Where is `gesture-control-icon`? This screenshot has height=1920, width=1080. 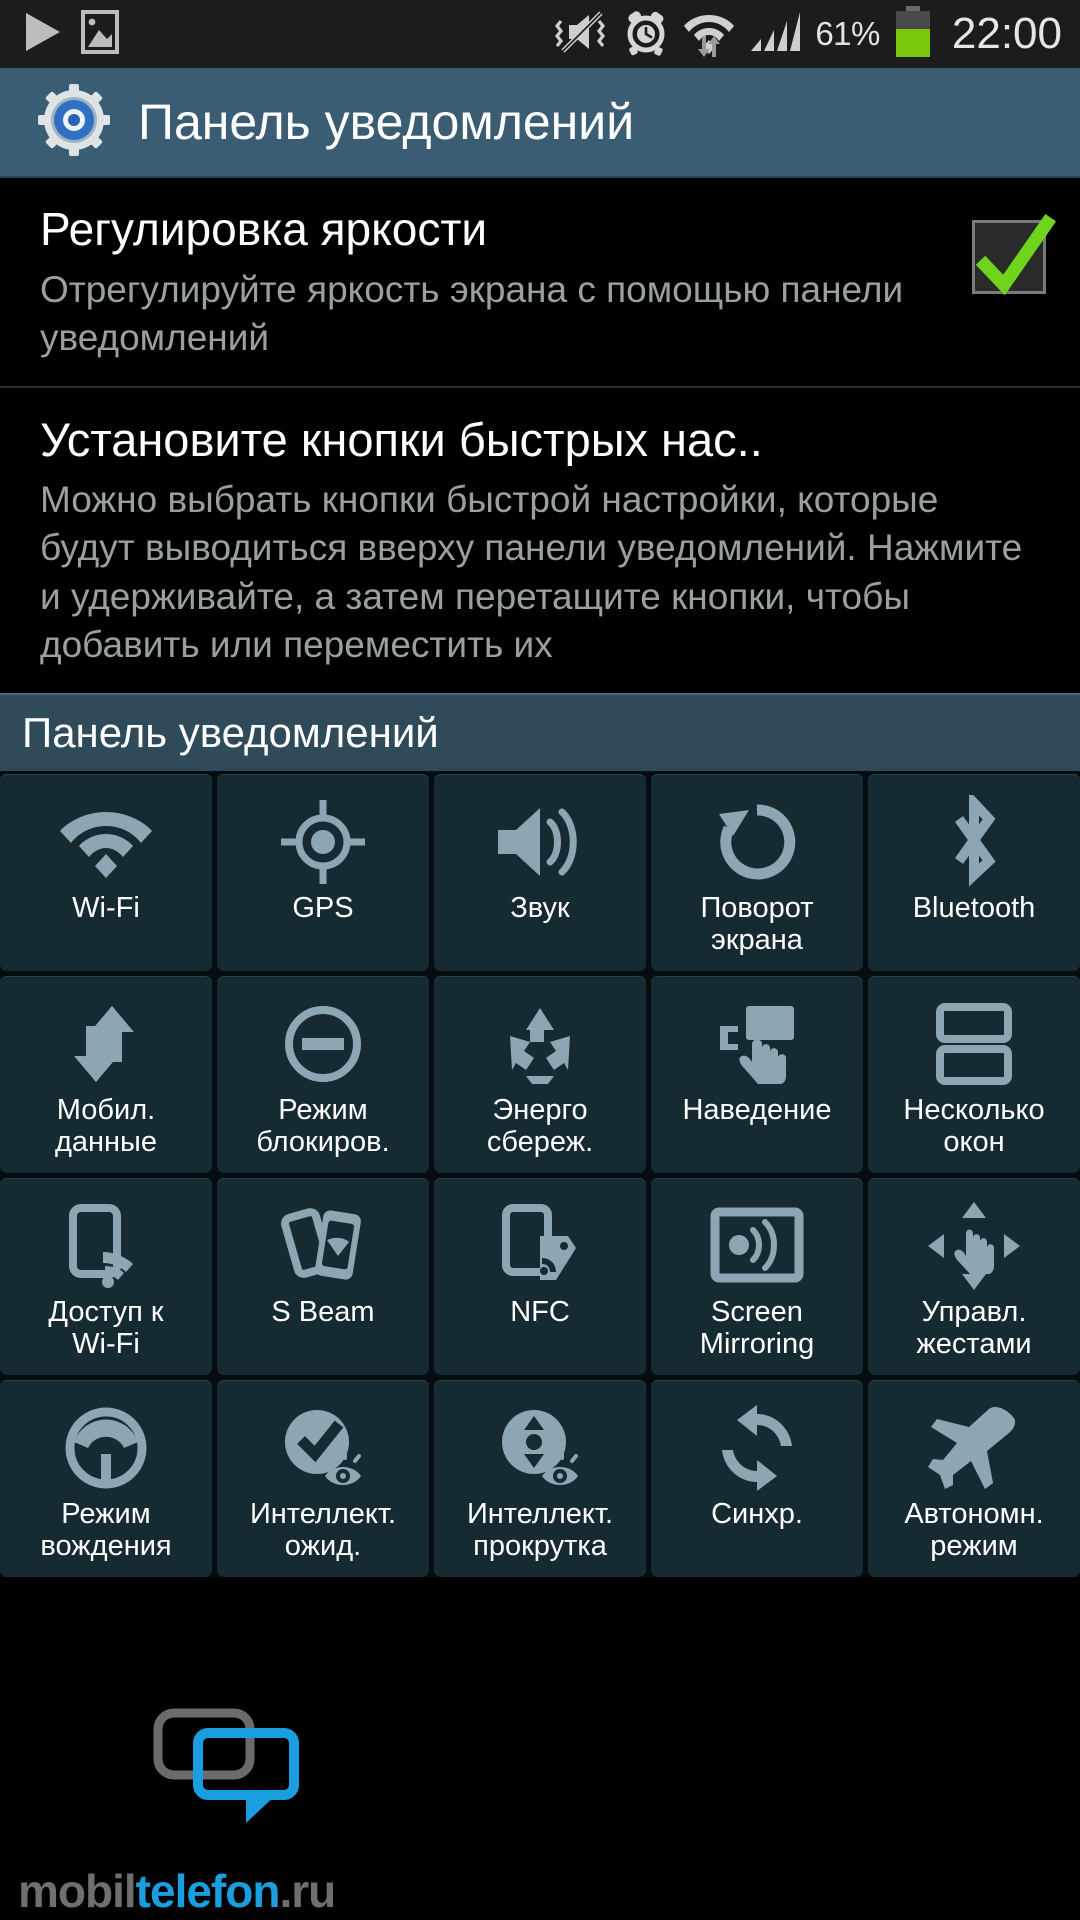
gesture-control-icon is located at coordinates (974, 1246).